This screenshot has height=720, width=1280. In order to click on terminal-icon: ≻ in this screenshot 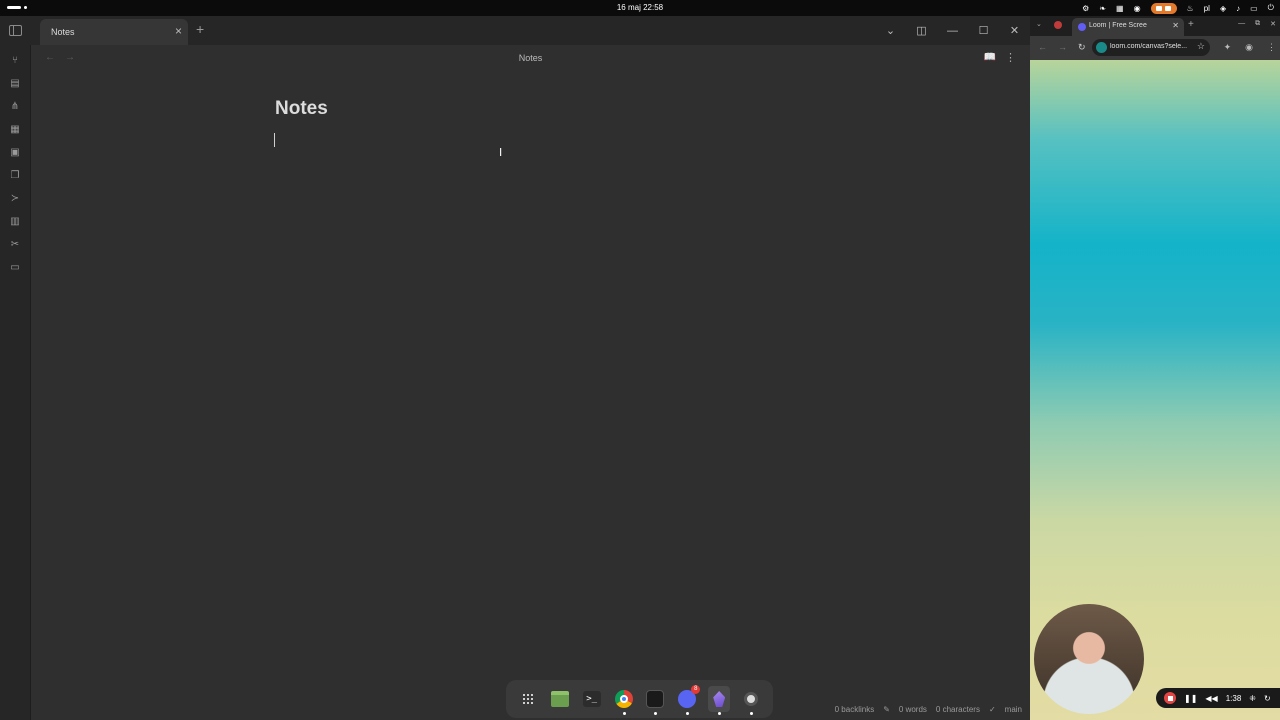, I will do `click(15, 199)`.